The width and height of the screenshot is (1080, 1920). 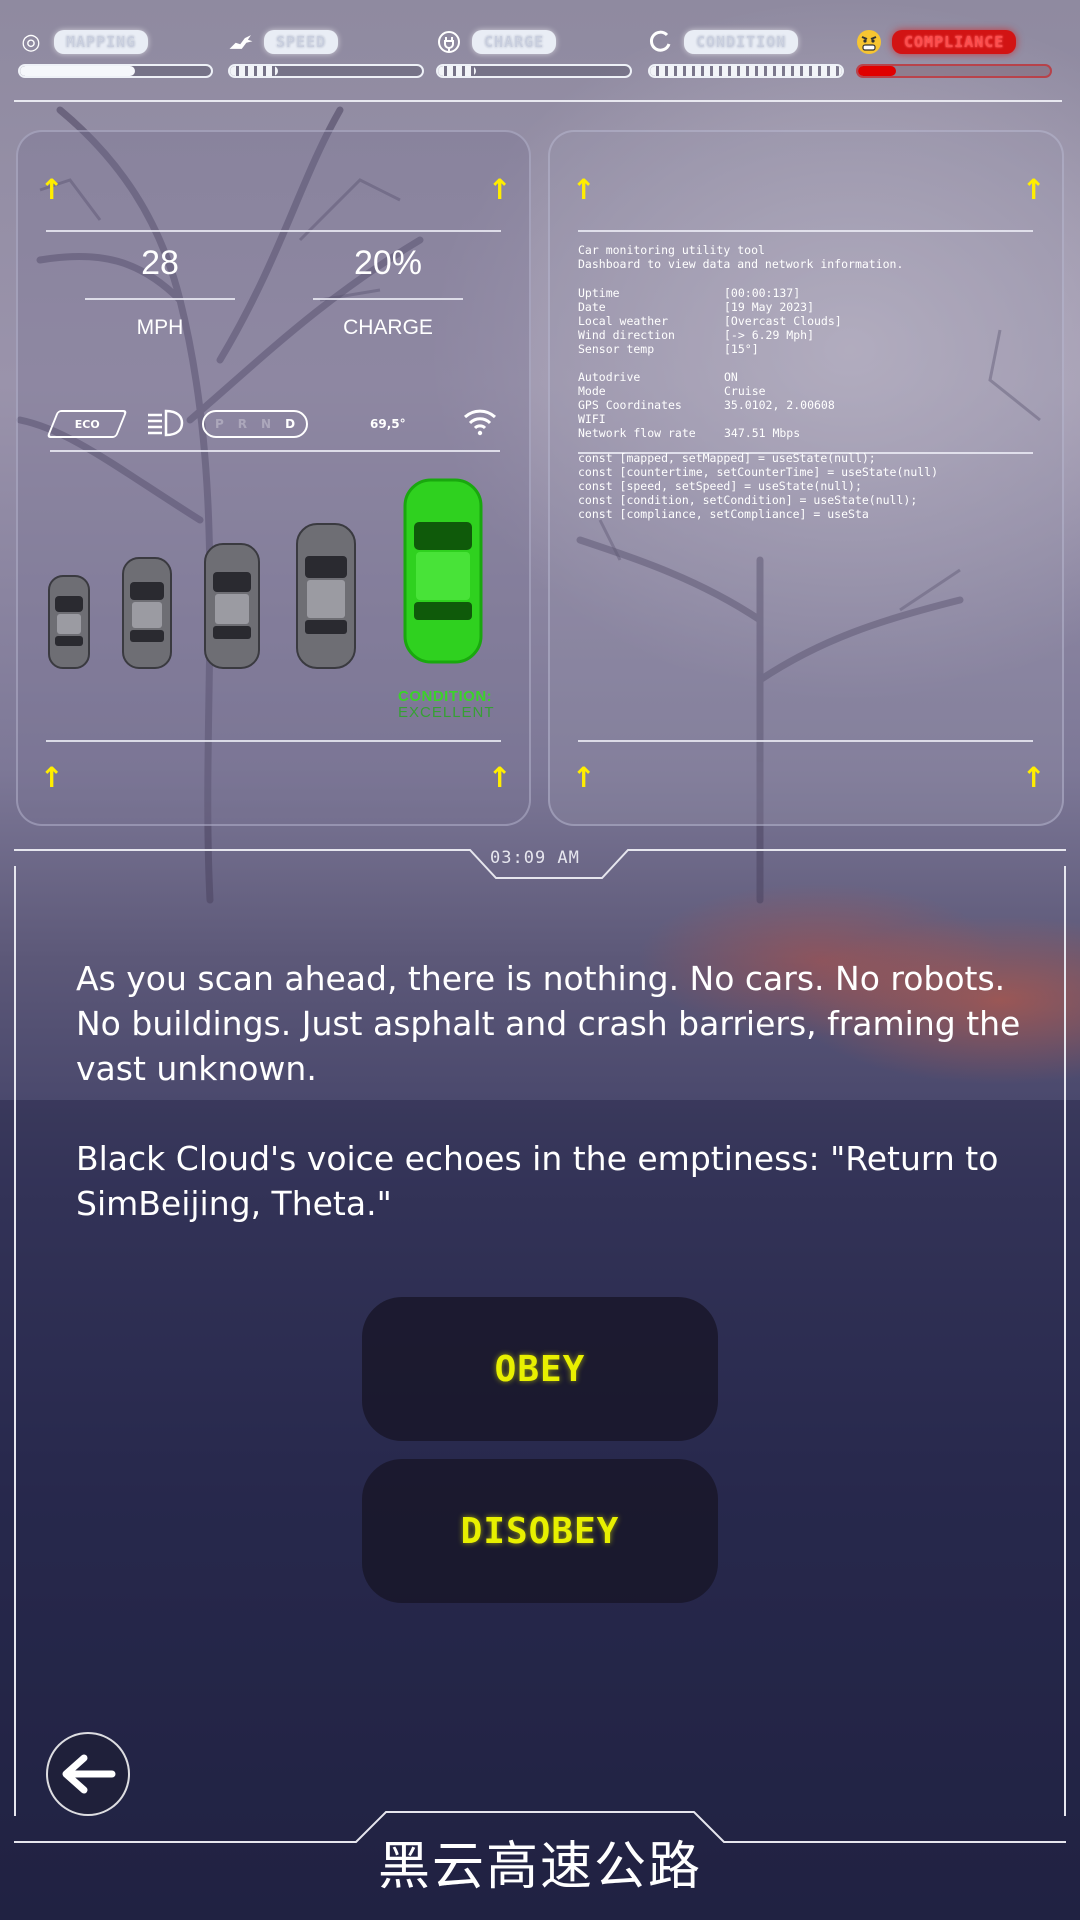 What do you see at coordinates (869, 42) in the screenshot?
I see `angry-emoji-icon` at bounding box center [869, 42].